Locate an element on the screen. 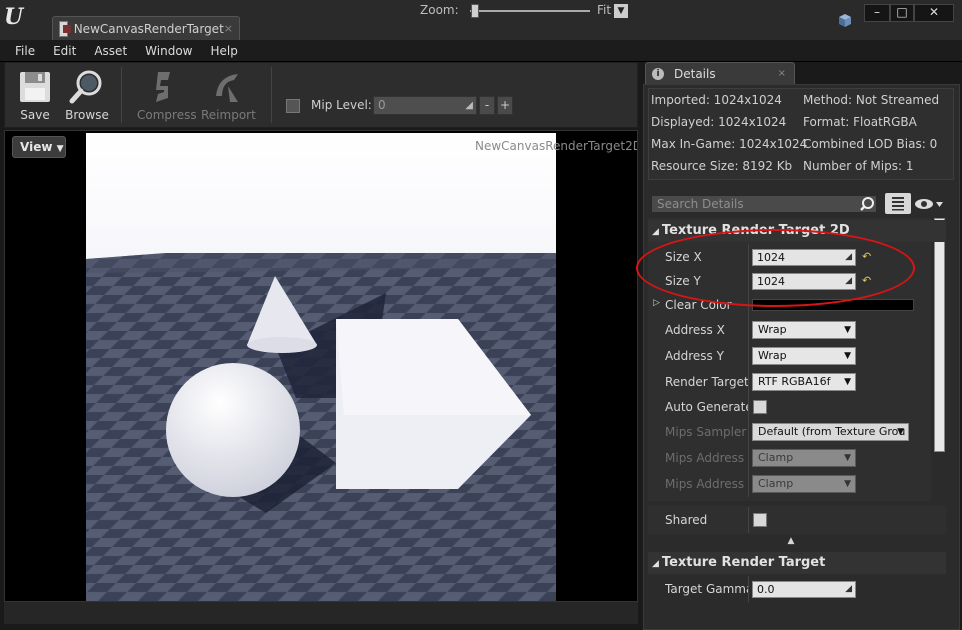 This screenshot has width=962, height=630. menu-file: File is located at coordinates (25, 51).